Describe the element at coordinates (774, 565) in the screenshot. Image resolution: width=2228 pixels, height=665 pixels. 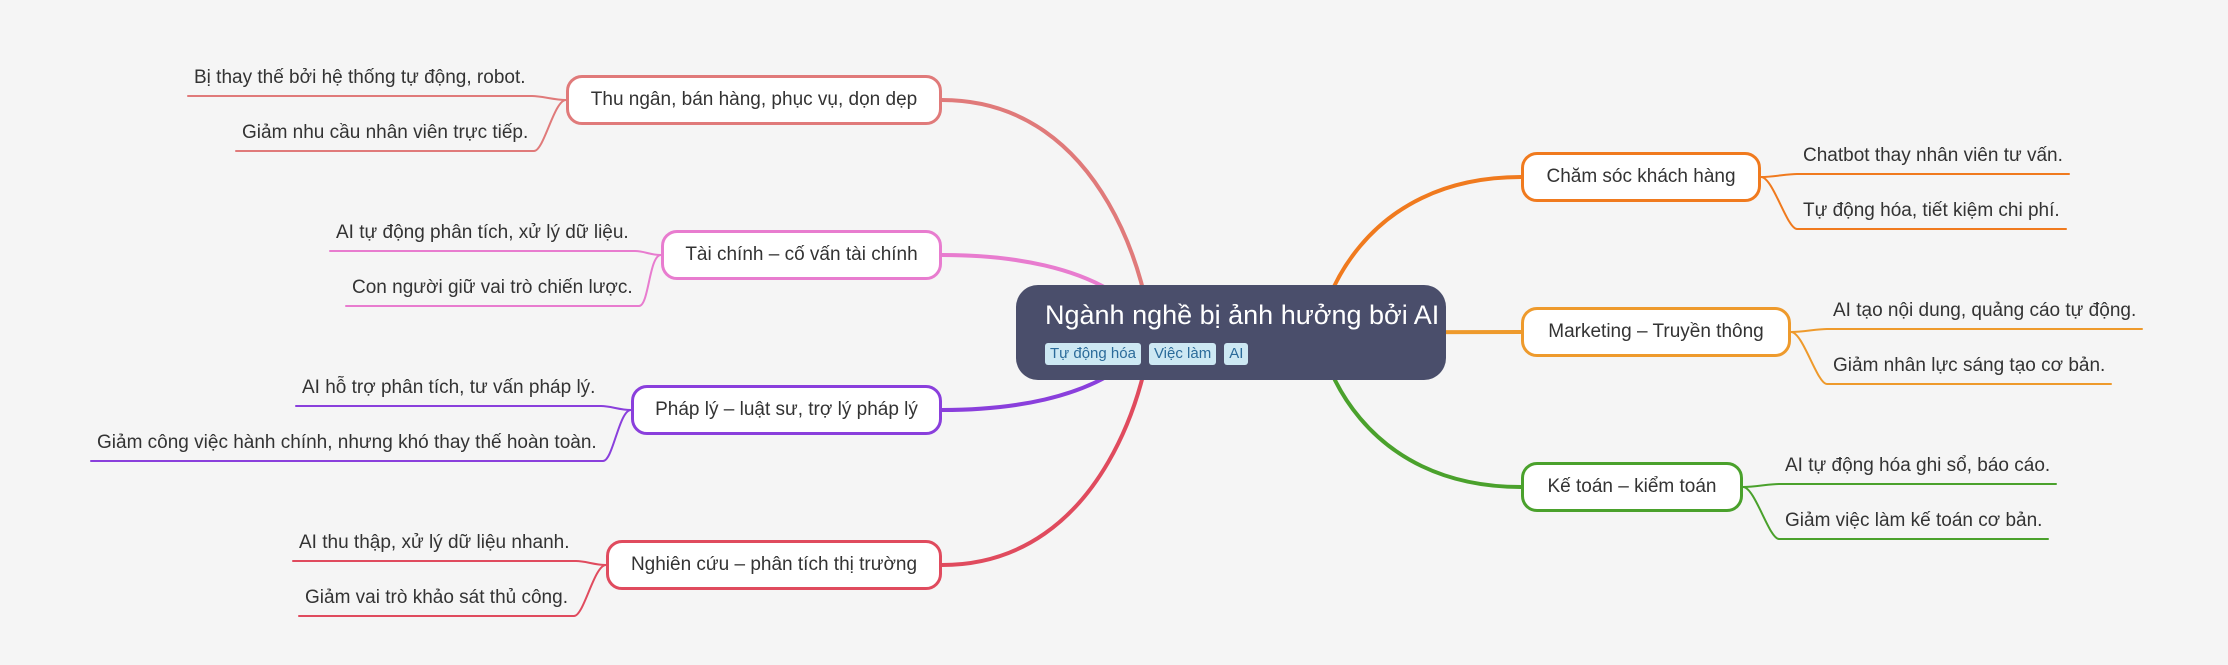
I see `topic-market-research: Nghiên cứu – phân tích thị trường` at that location.